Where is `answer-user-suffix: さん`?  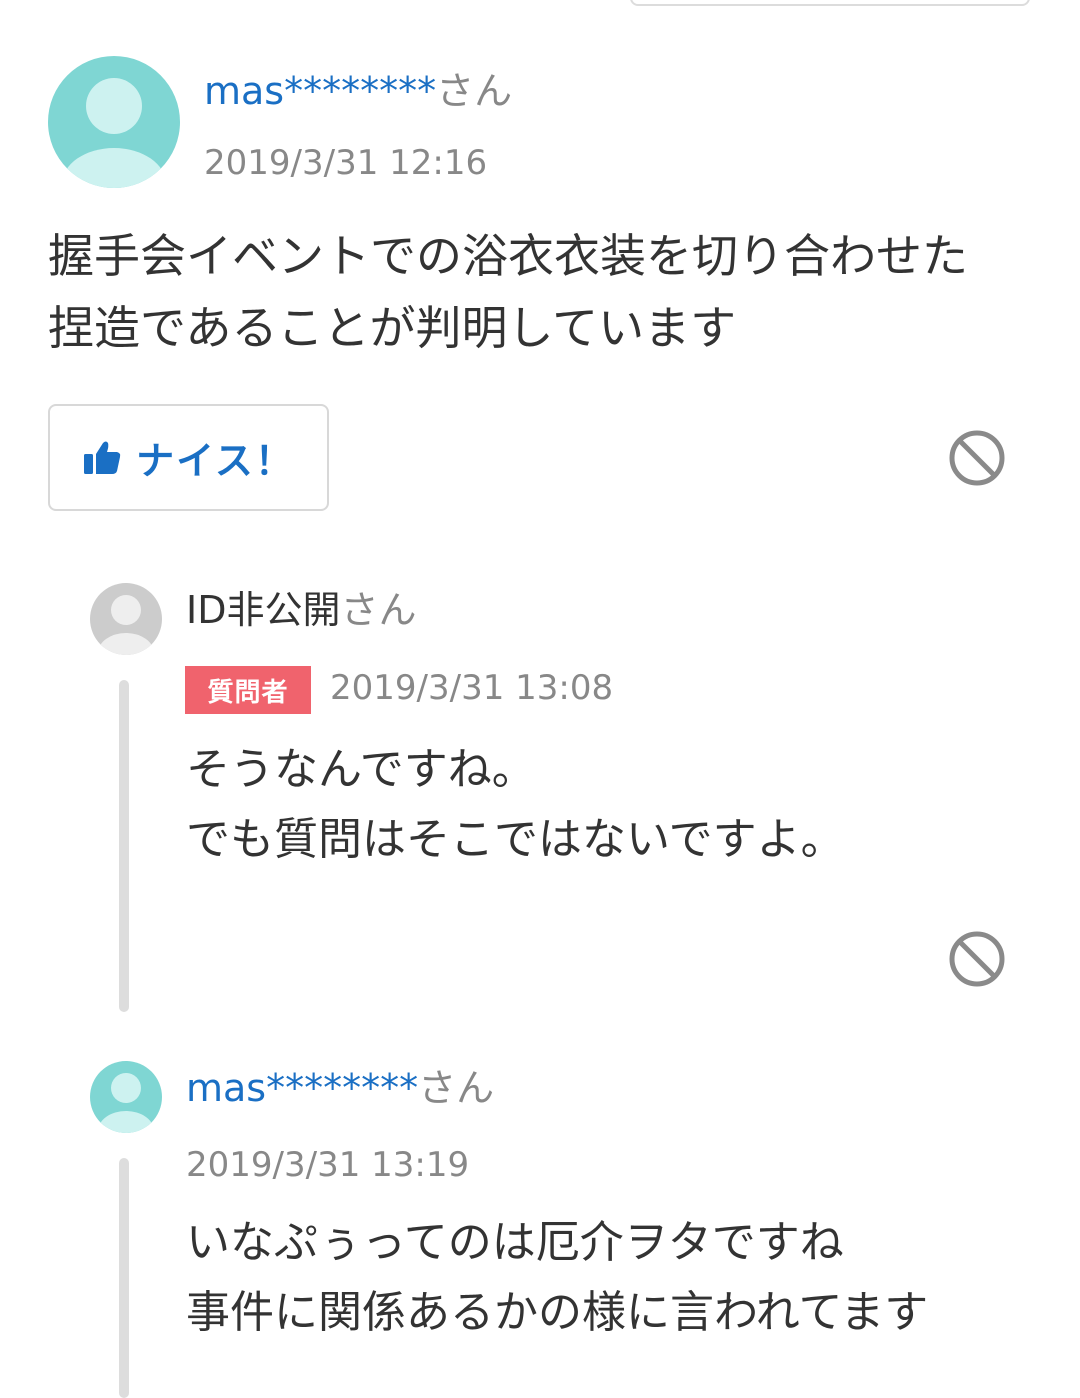
answer-user-suffix: さん is located at coordinates (474, 91).